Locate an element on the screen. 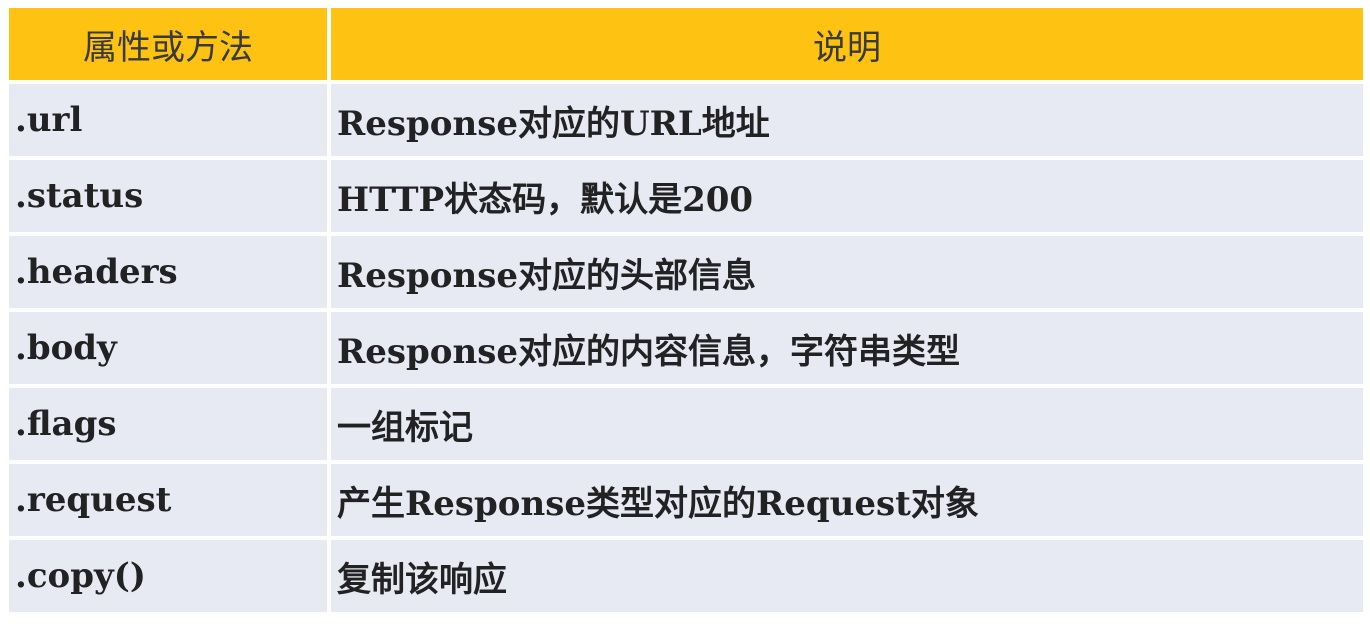  table-row: .body Response对应的内容信息，字符串类型 is located at coordinates (686, 348).